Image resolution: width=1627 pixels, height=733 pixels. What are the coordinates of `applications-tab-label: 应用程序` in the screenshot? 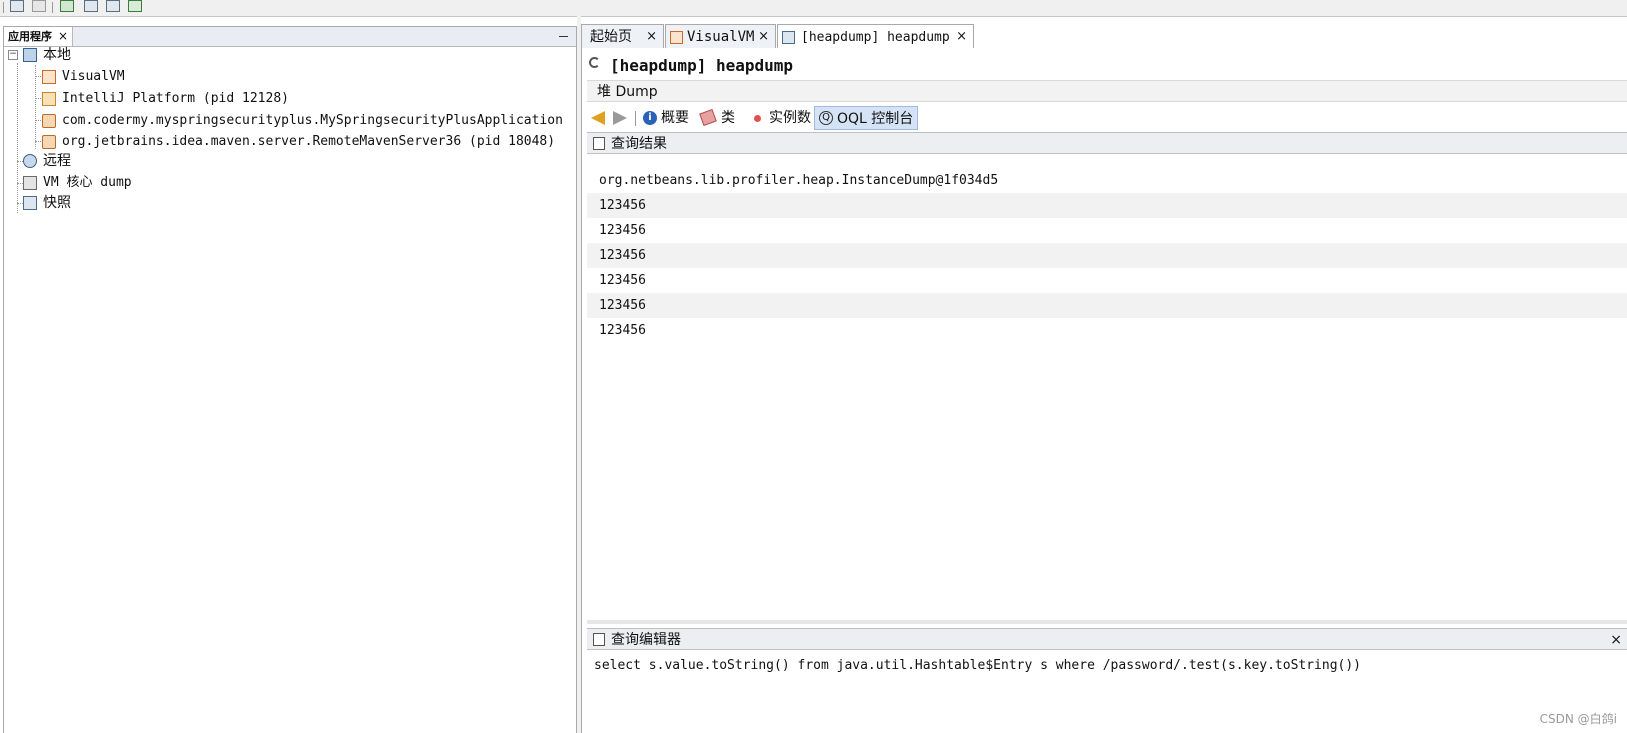 It's located at (30, 36).